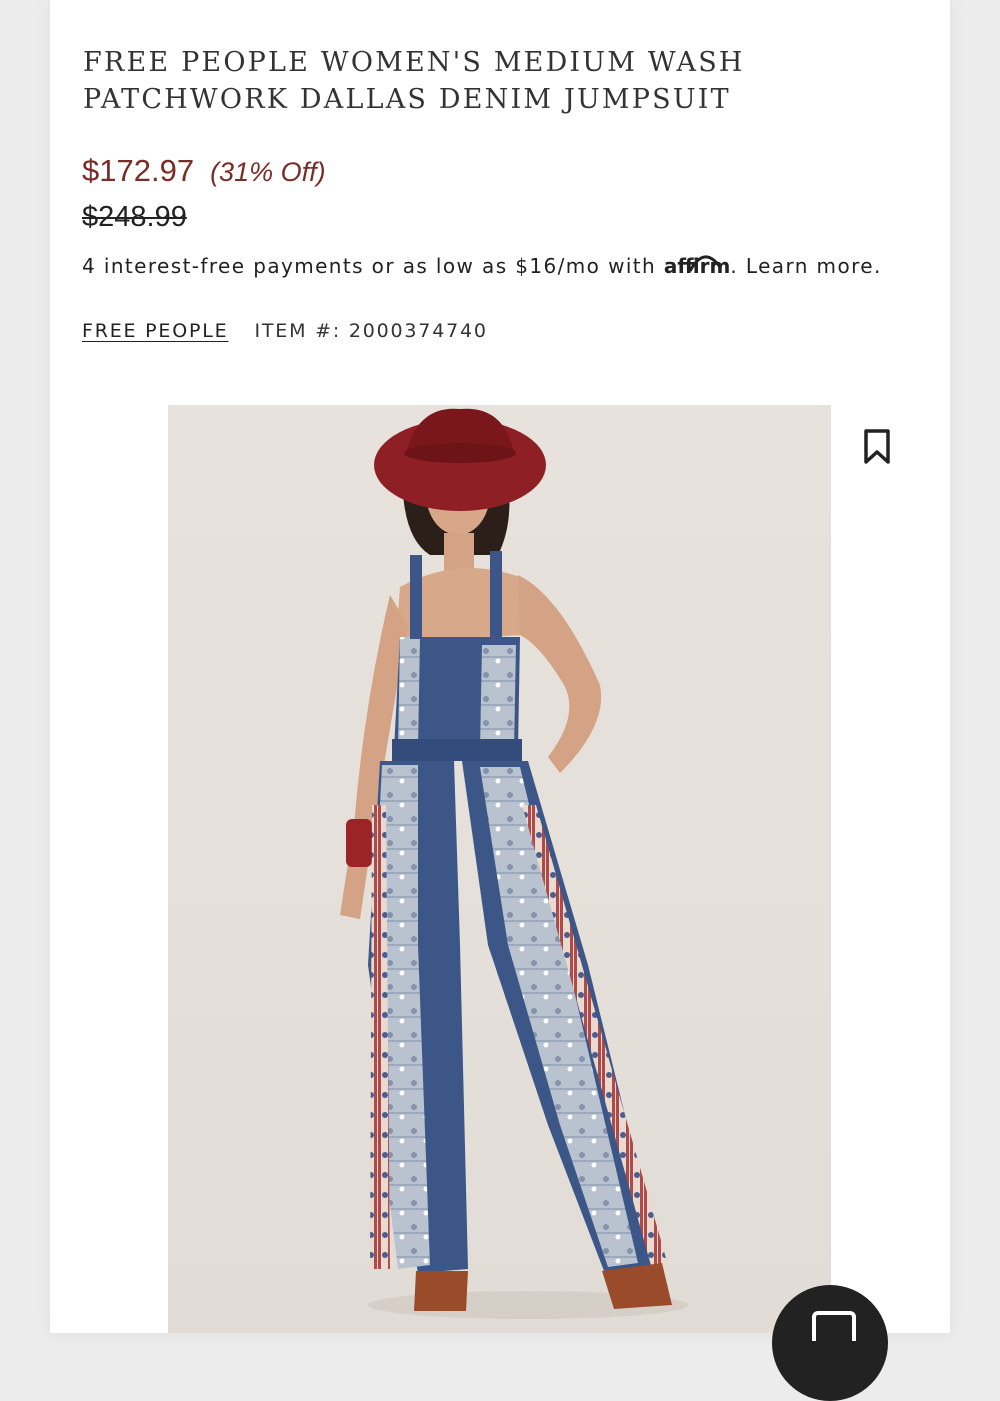 The image size is (1000, 1401). Describe the element at coordinates (407, 99) in the screenshot. I see `title-line-2: PATCHWORK DALLAS DENIM JUMPSUIT` at that location.